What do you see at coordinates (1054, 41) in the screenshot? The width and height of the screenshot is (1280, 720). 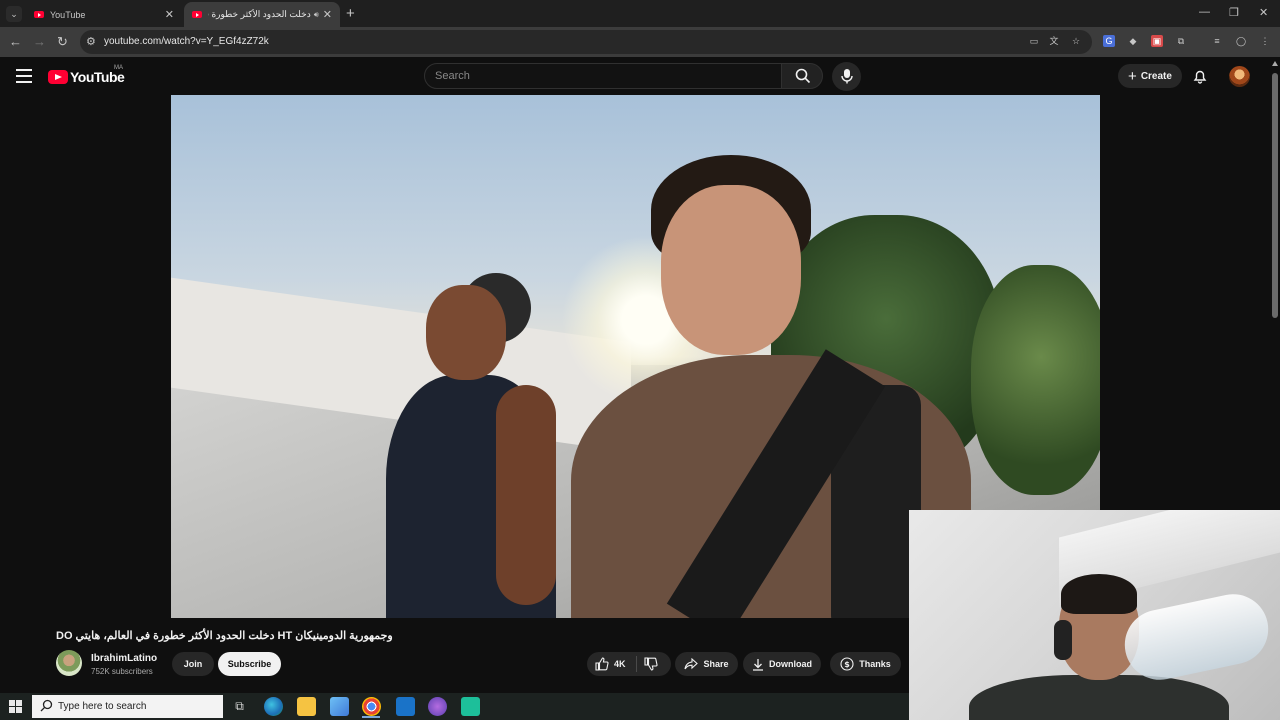 I see `translate-icon: 文` at bounding box center [1054, 41].